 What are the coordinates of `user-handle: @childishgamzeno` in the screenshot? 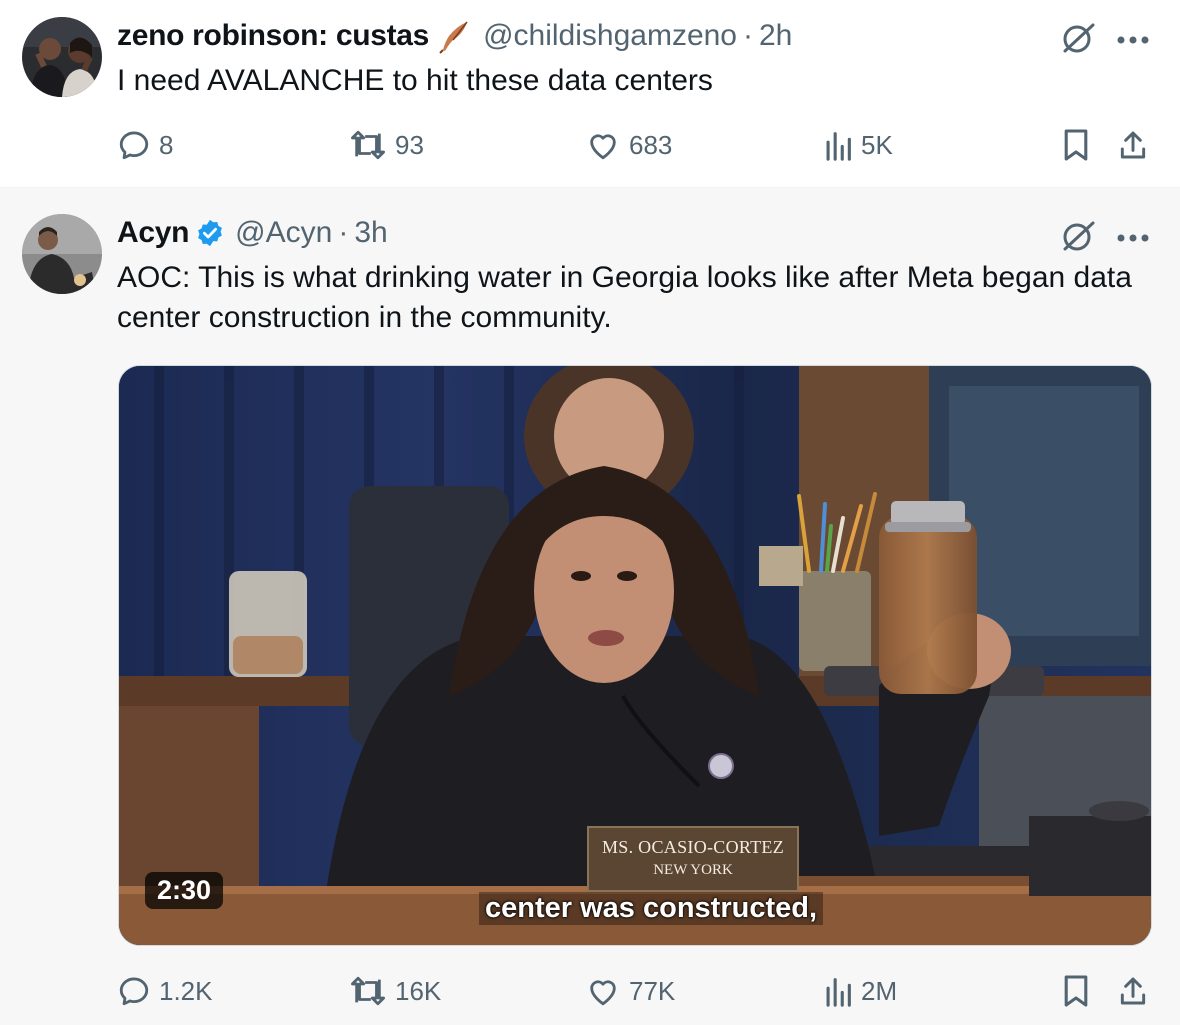 It's located at (610, 36).